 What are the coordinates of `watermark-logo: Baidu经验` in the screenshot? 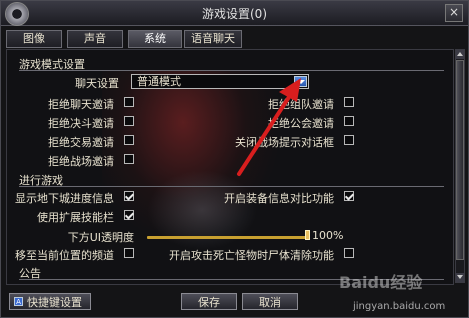 It's located at (381, 282).